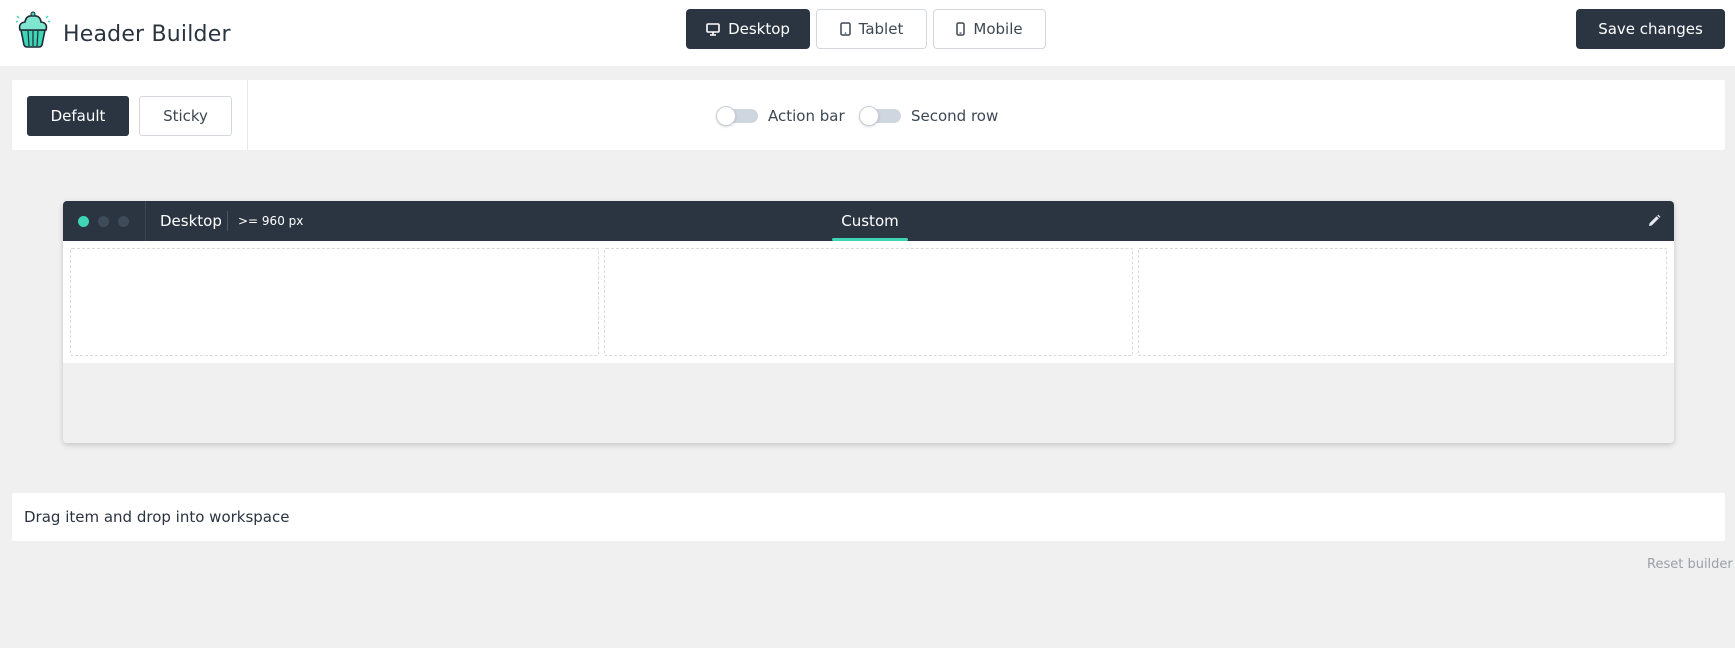 The width and height of the screenshot is (1735, 648). What do you see at coordinates (33, 29) in the screenshot?
I see `cupcake-logo-icon` at bounding box center [33, 29].